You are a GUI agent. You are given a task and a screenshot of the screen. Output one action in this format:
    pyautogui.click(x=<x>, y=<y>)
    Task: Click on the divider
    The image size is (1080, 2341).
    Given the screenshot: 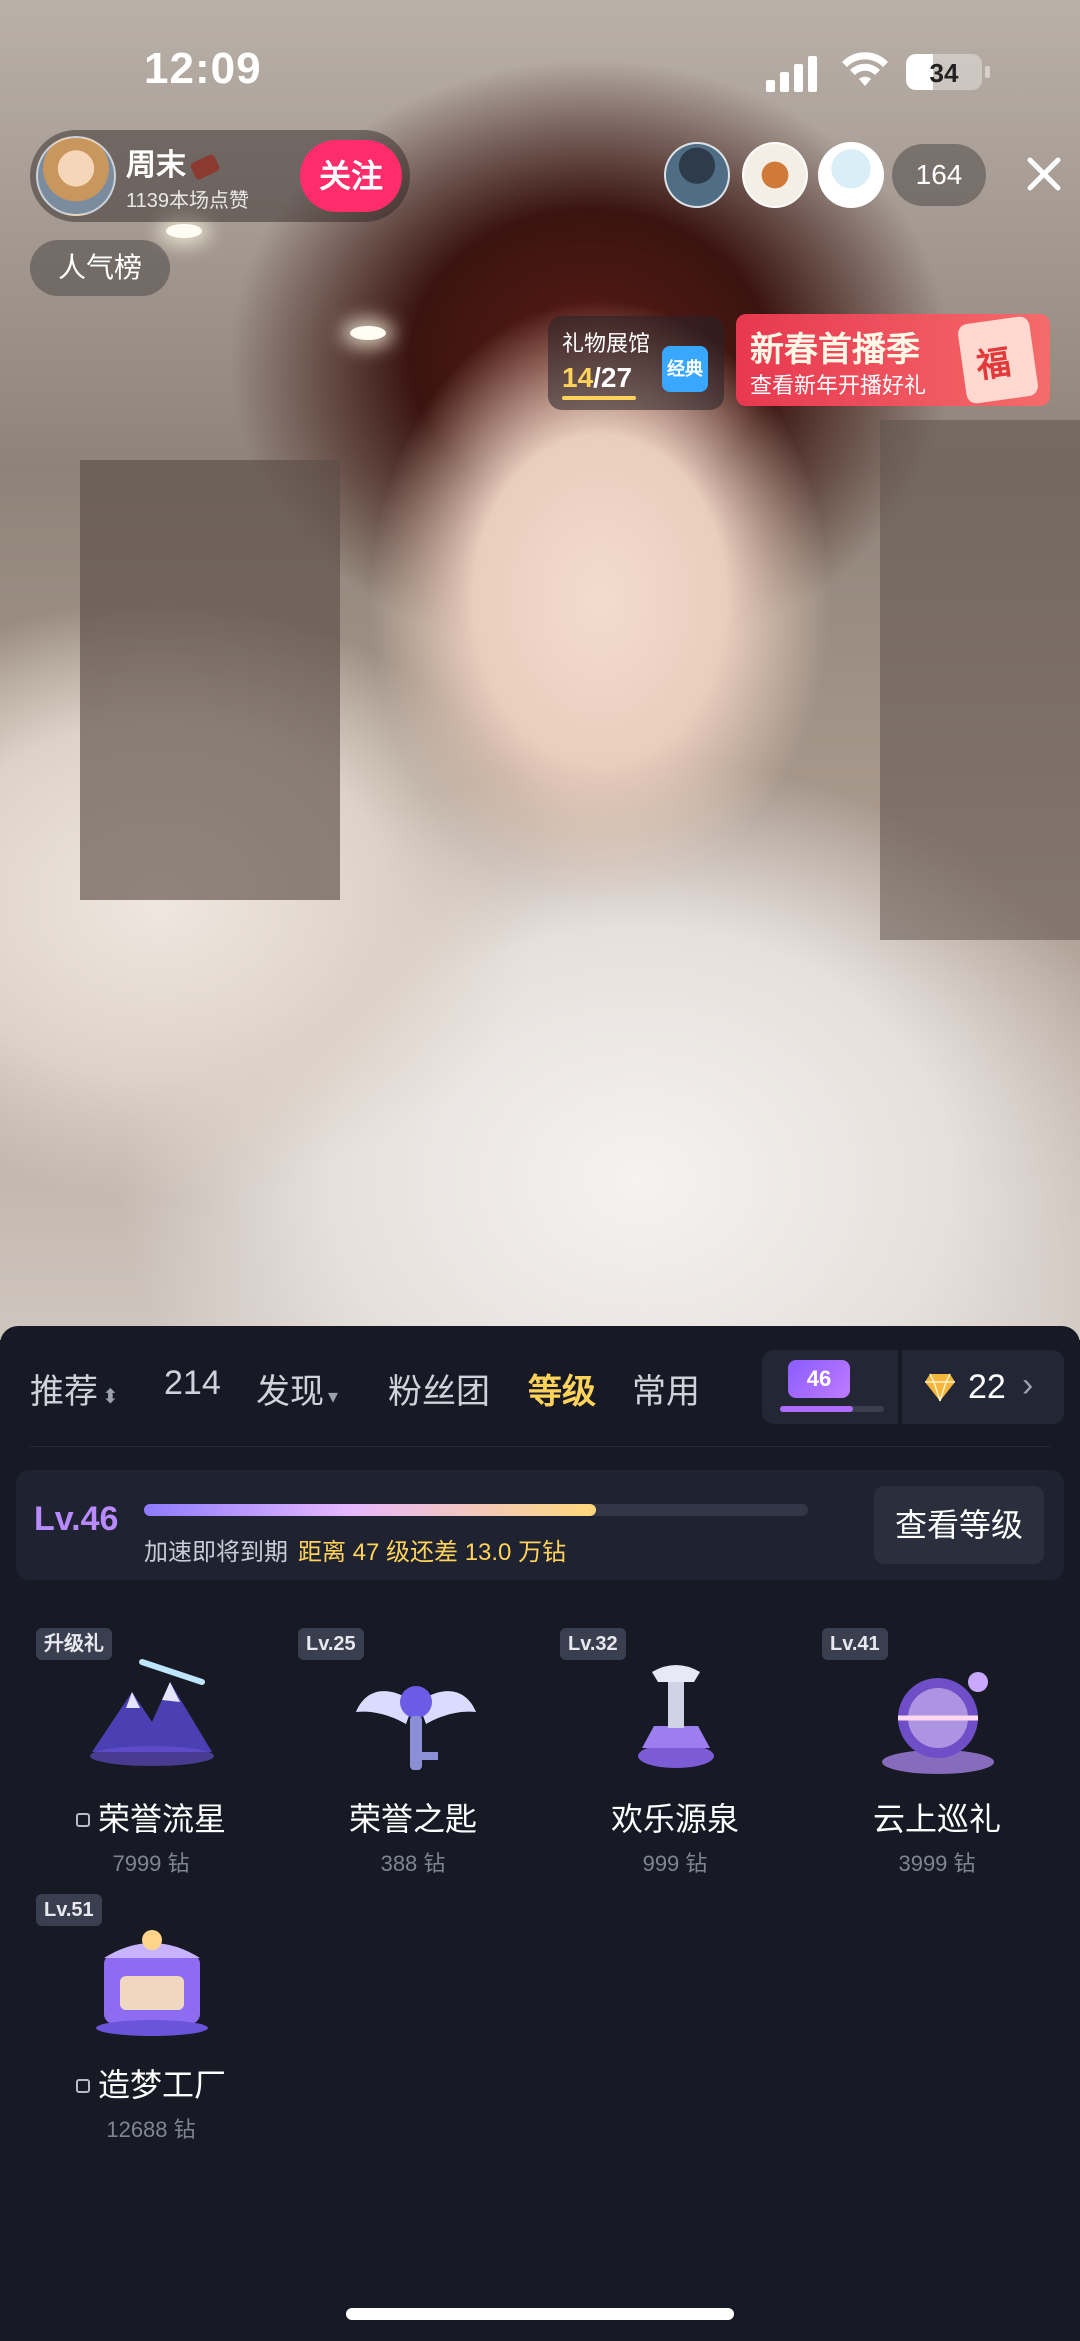 What is the action you would take?
    pyautogui.click(x=540, y=1446)
    